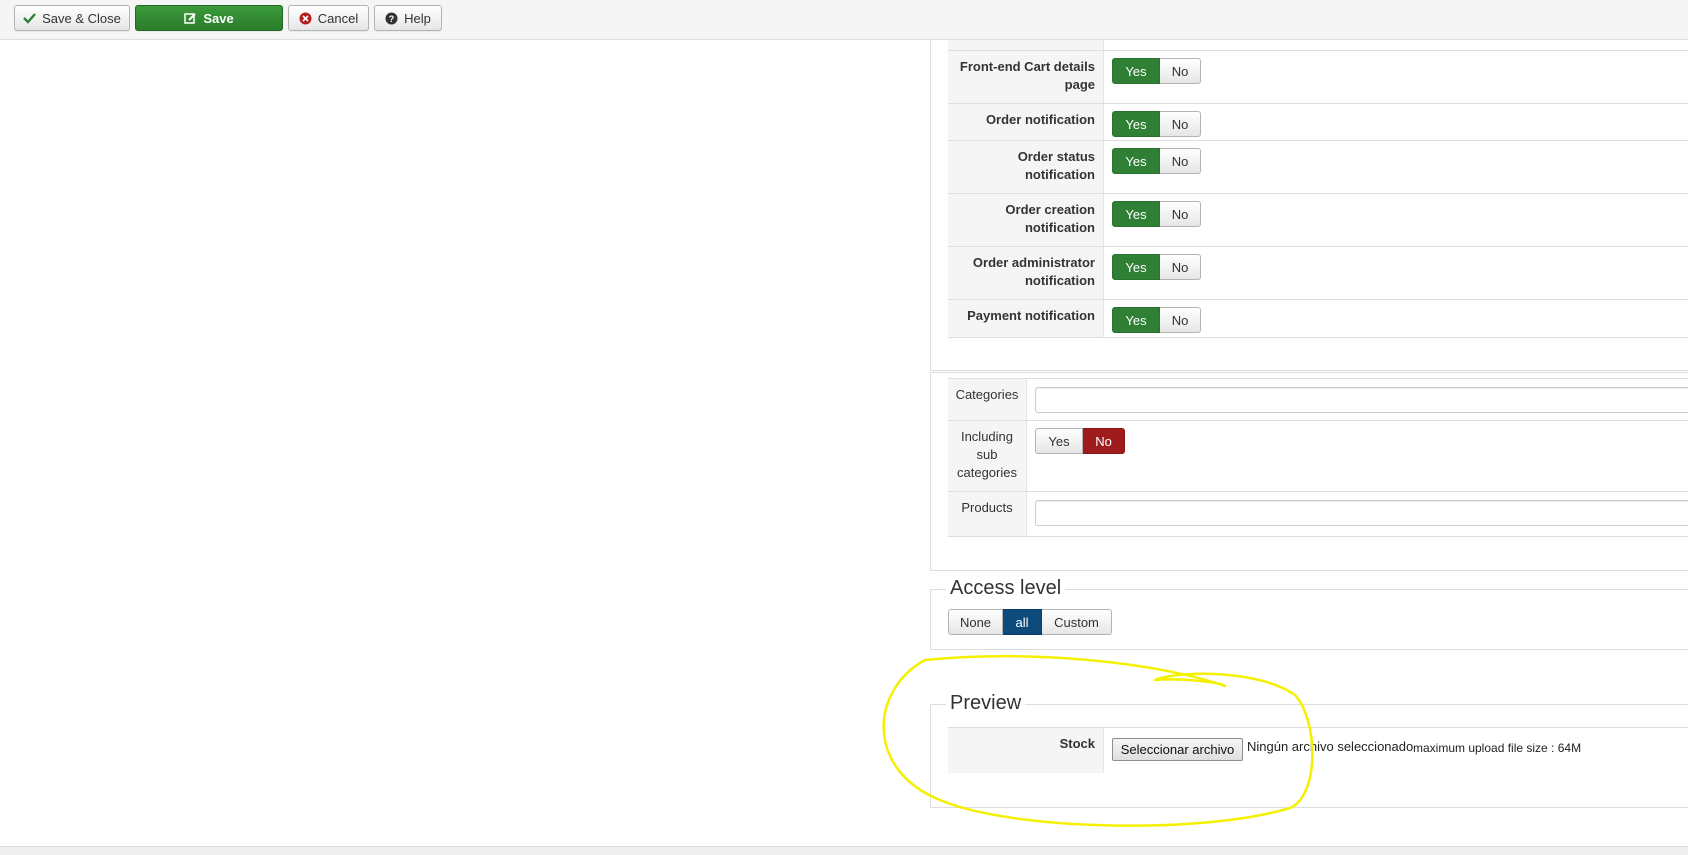 This screenshot has width=1688, height=855. I want to click on notification-row: Order creation notification Yes No, so click(1318, 220).